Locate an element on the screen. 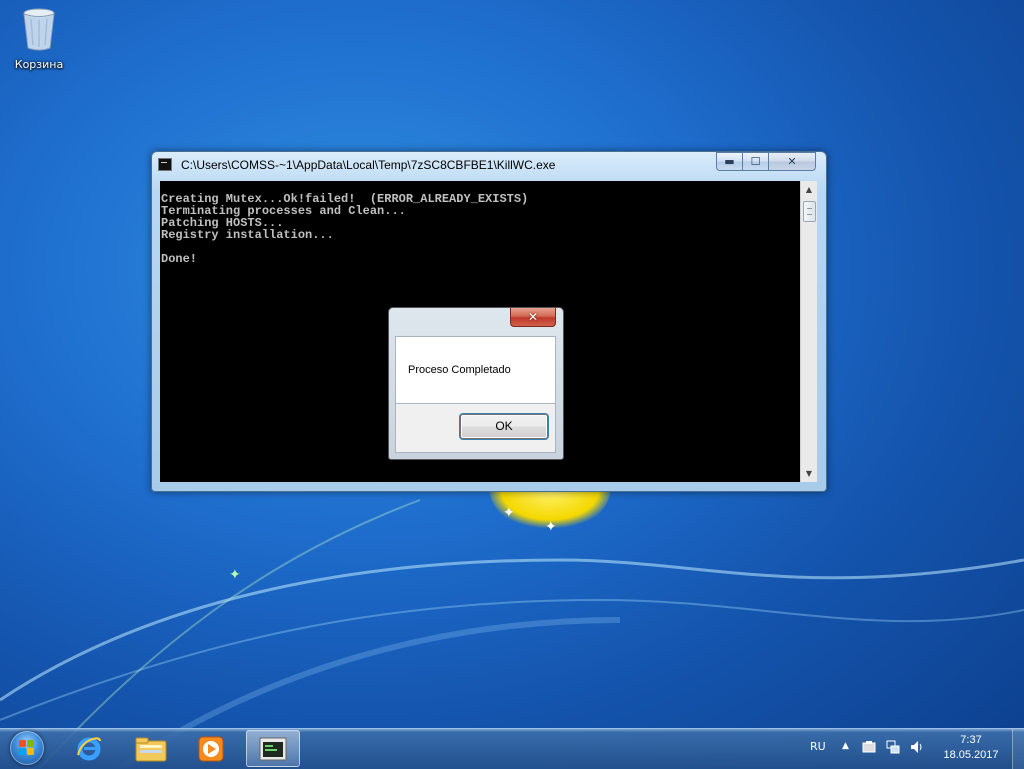 This screenshot has width=1024, height=769. message-dialog: ✕ Proceso Completado OK is located at coordinates (476, 383).